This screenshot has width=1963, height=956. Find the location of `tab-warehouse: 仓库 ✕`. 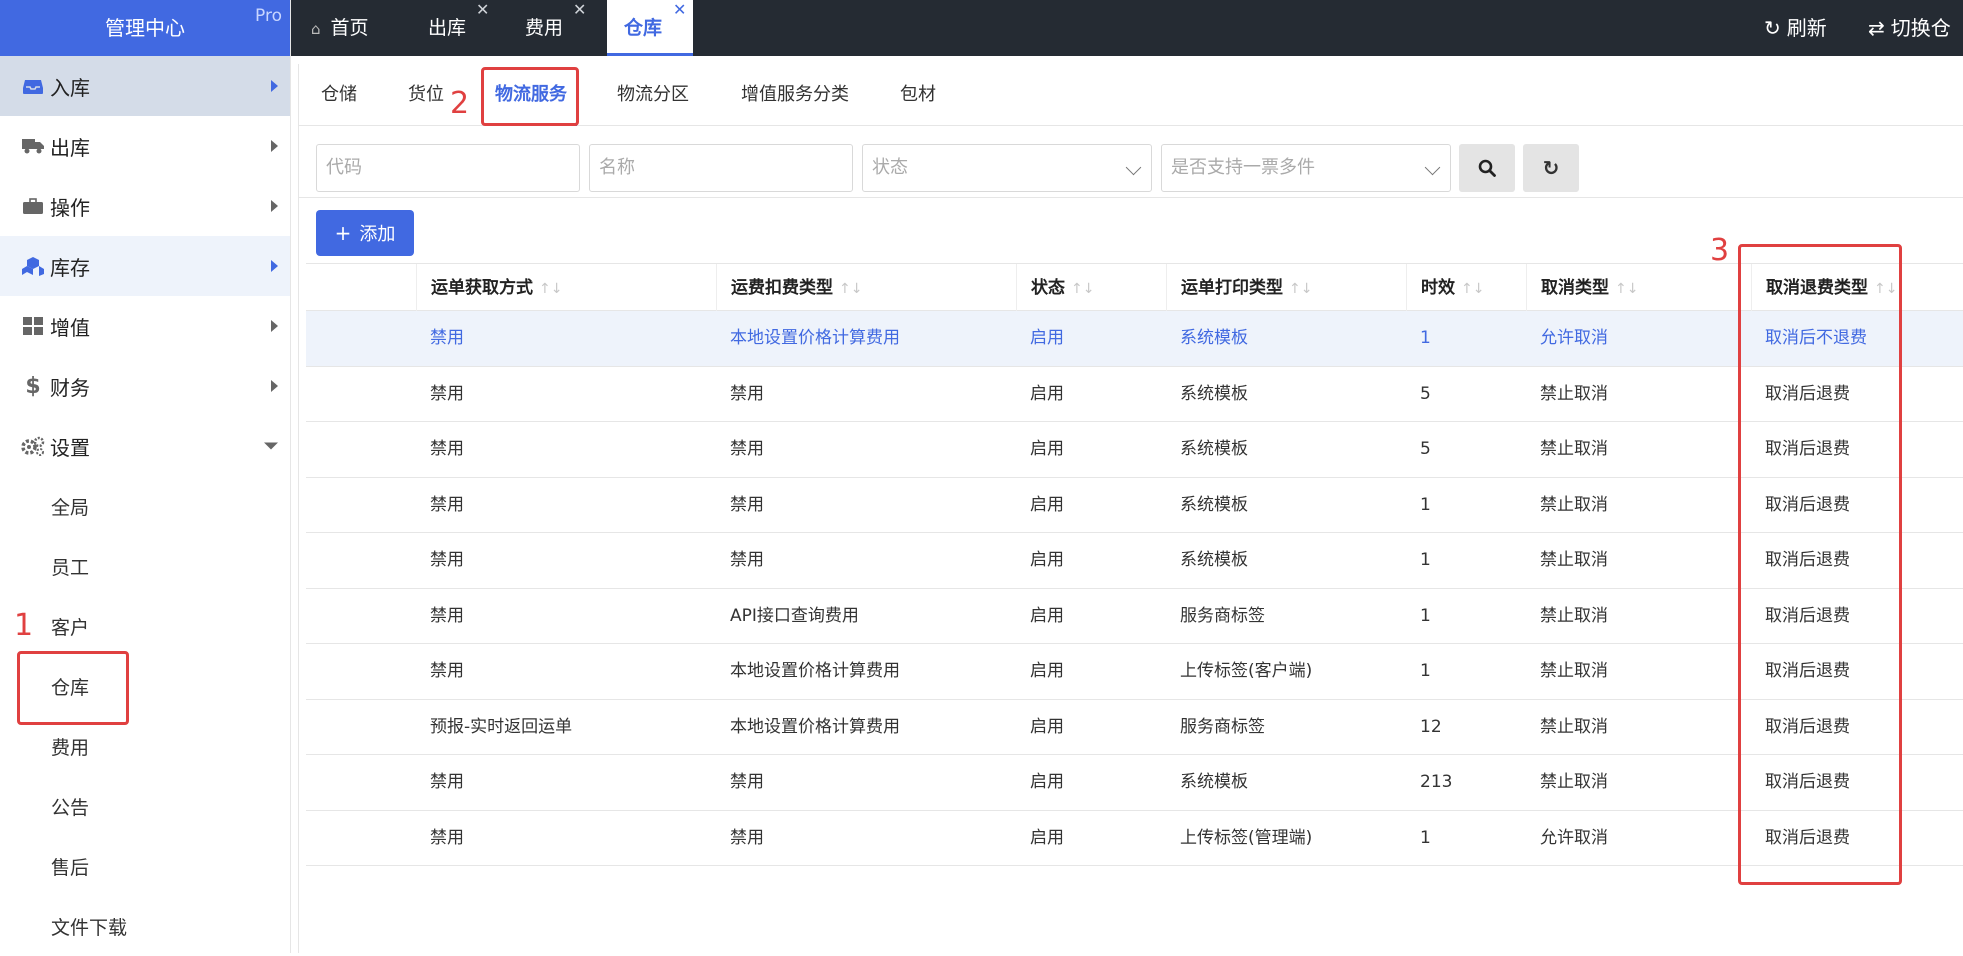

tab-warehouse: 仓库 ✕ is located at coordinates (650, 28).